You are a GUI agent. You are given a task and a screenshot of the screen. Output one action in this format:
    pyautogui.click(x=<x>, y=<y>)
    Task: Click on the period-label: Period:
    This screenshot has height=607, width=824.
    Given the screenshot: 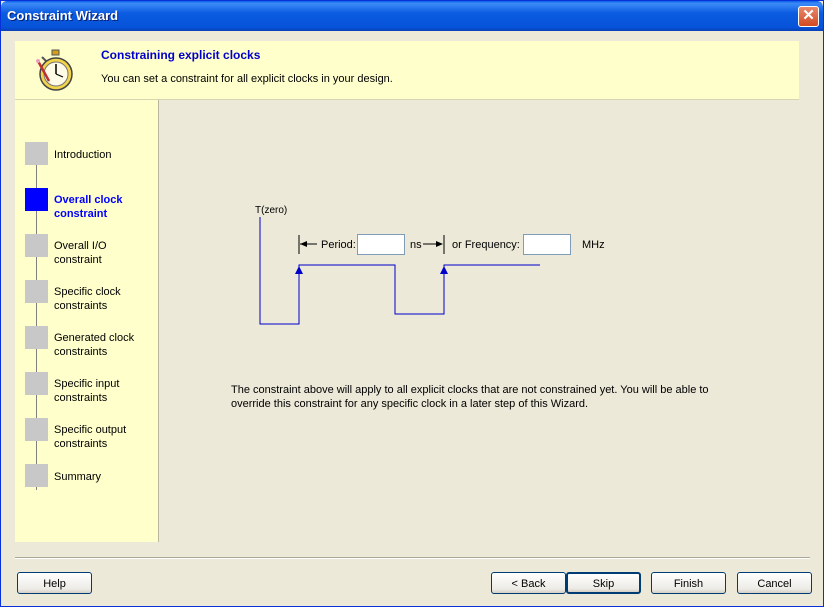 What is the action you would take?
    pyautogui.click(x=338, y=245)
    